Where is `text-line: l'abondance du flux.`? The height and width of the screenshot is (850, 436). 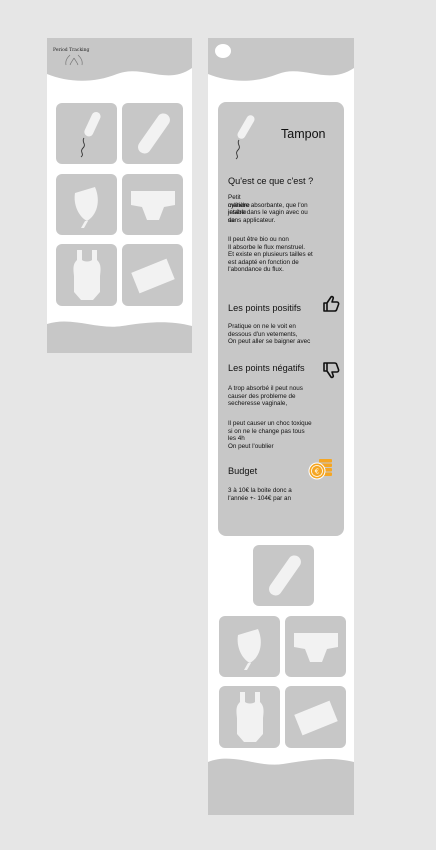
text-line: l'abondance du flux. is located at coordinates (256, 270).